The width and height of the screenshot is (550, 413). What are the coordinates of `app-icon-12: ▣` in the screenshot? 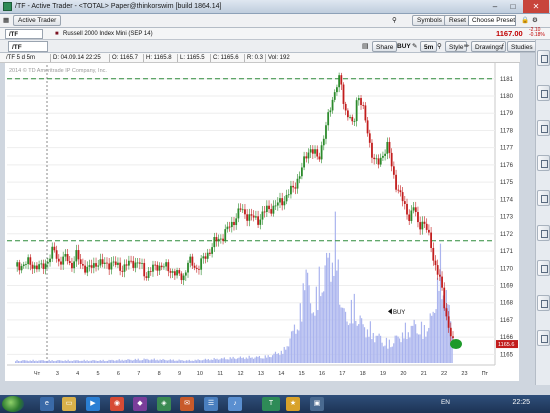 It's located at (317, 404).